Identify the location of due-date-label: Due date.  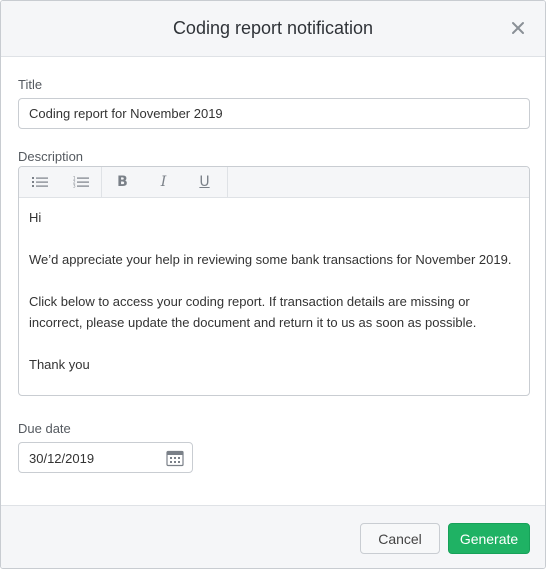
(44, 428).